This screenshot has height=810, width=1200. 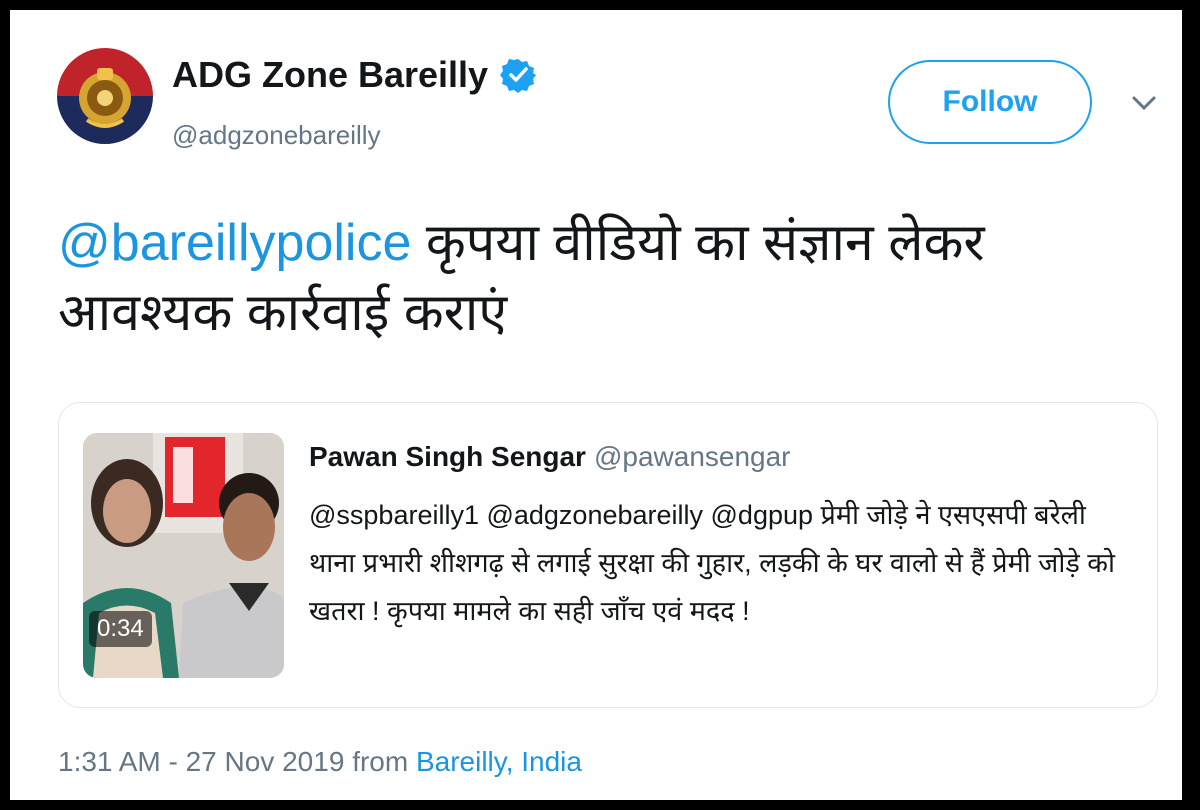 What do you see at coordinates (201, 761) in the screenshot?
I see `timestamp: 1:31 AM - 27 Nov 2019` at bounding box center [201, 761].